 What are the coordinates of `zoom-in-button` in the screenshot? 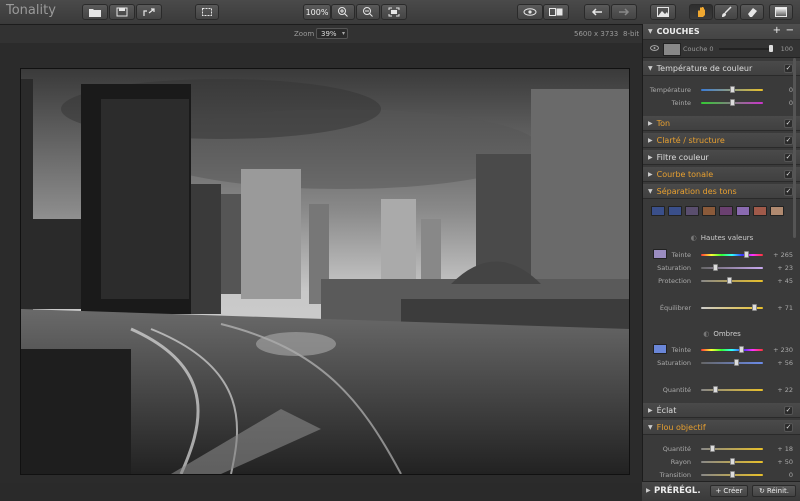 It's located at (343, 12).